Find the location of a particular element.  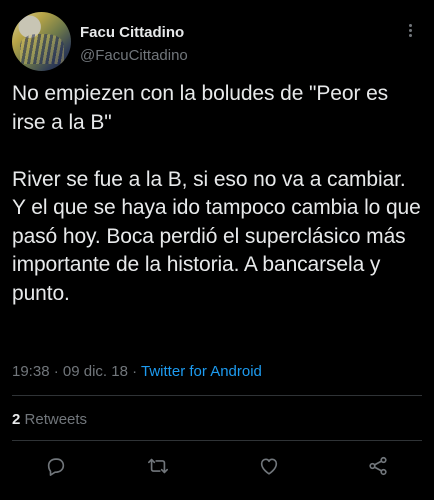

user-handle: @FacuCittadino is located at coordinates (134, 55).